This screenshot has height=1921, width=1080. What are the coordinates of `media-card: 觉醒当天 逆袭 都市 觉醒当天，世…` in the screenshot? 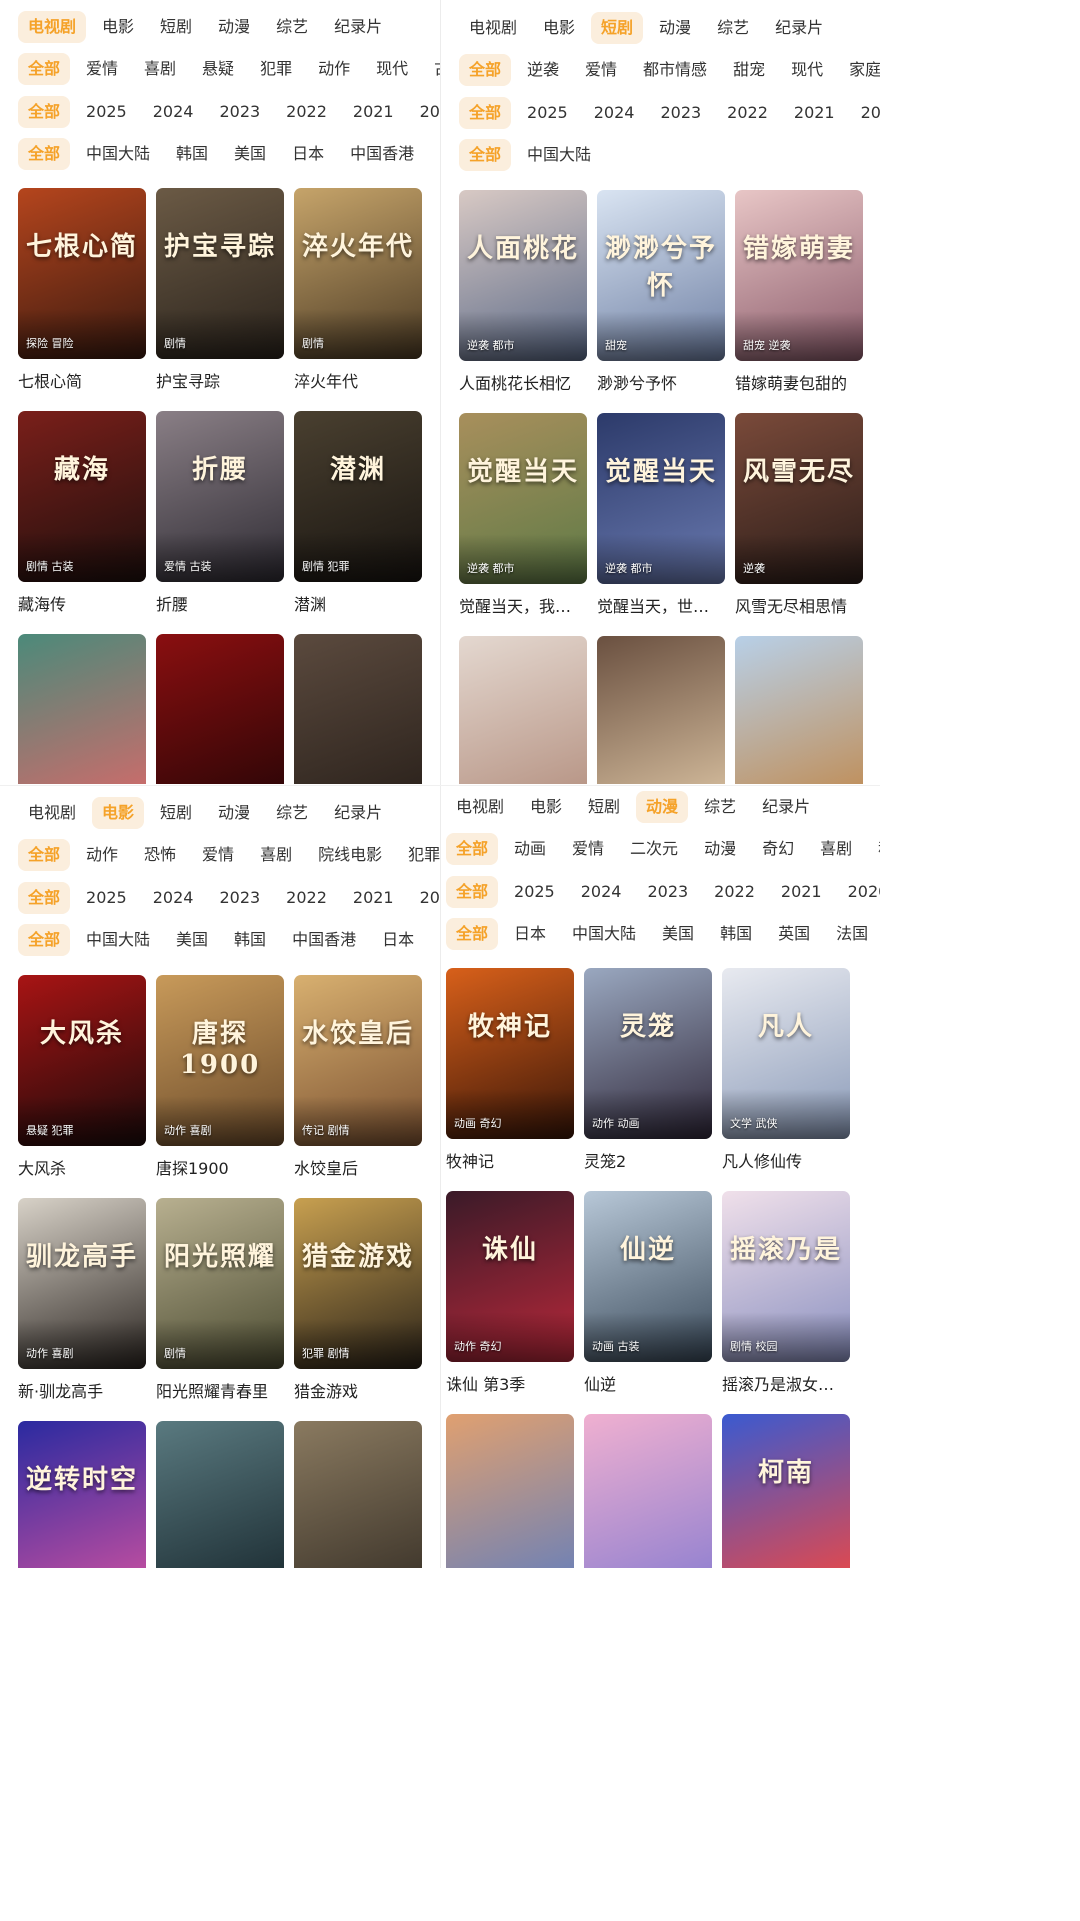 It's located at (661, 515).